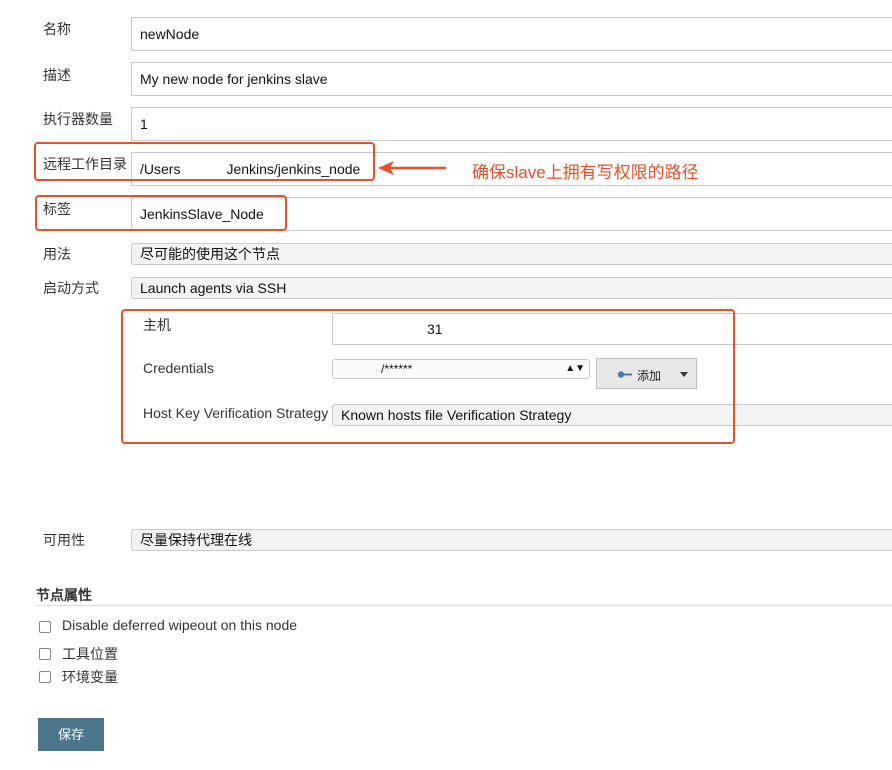  Describe the element at coordinates (90, 677) in the screenshot. I see `checkbox-label-env-vars: 环境变量` at that location.